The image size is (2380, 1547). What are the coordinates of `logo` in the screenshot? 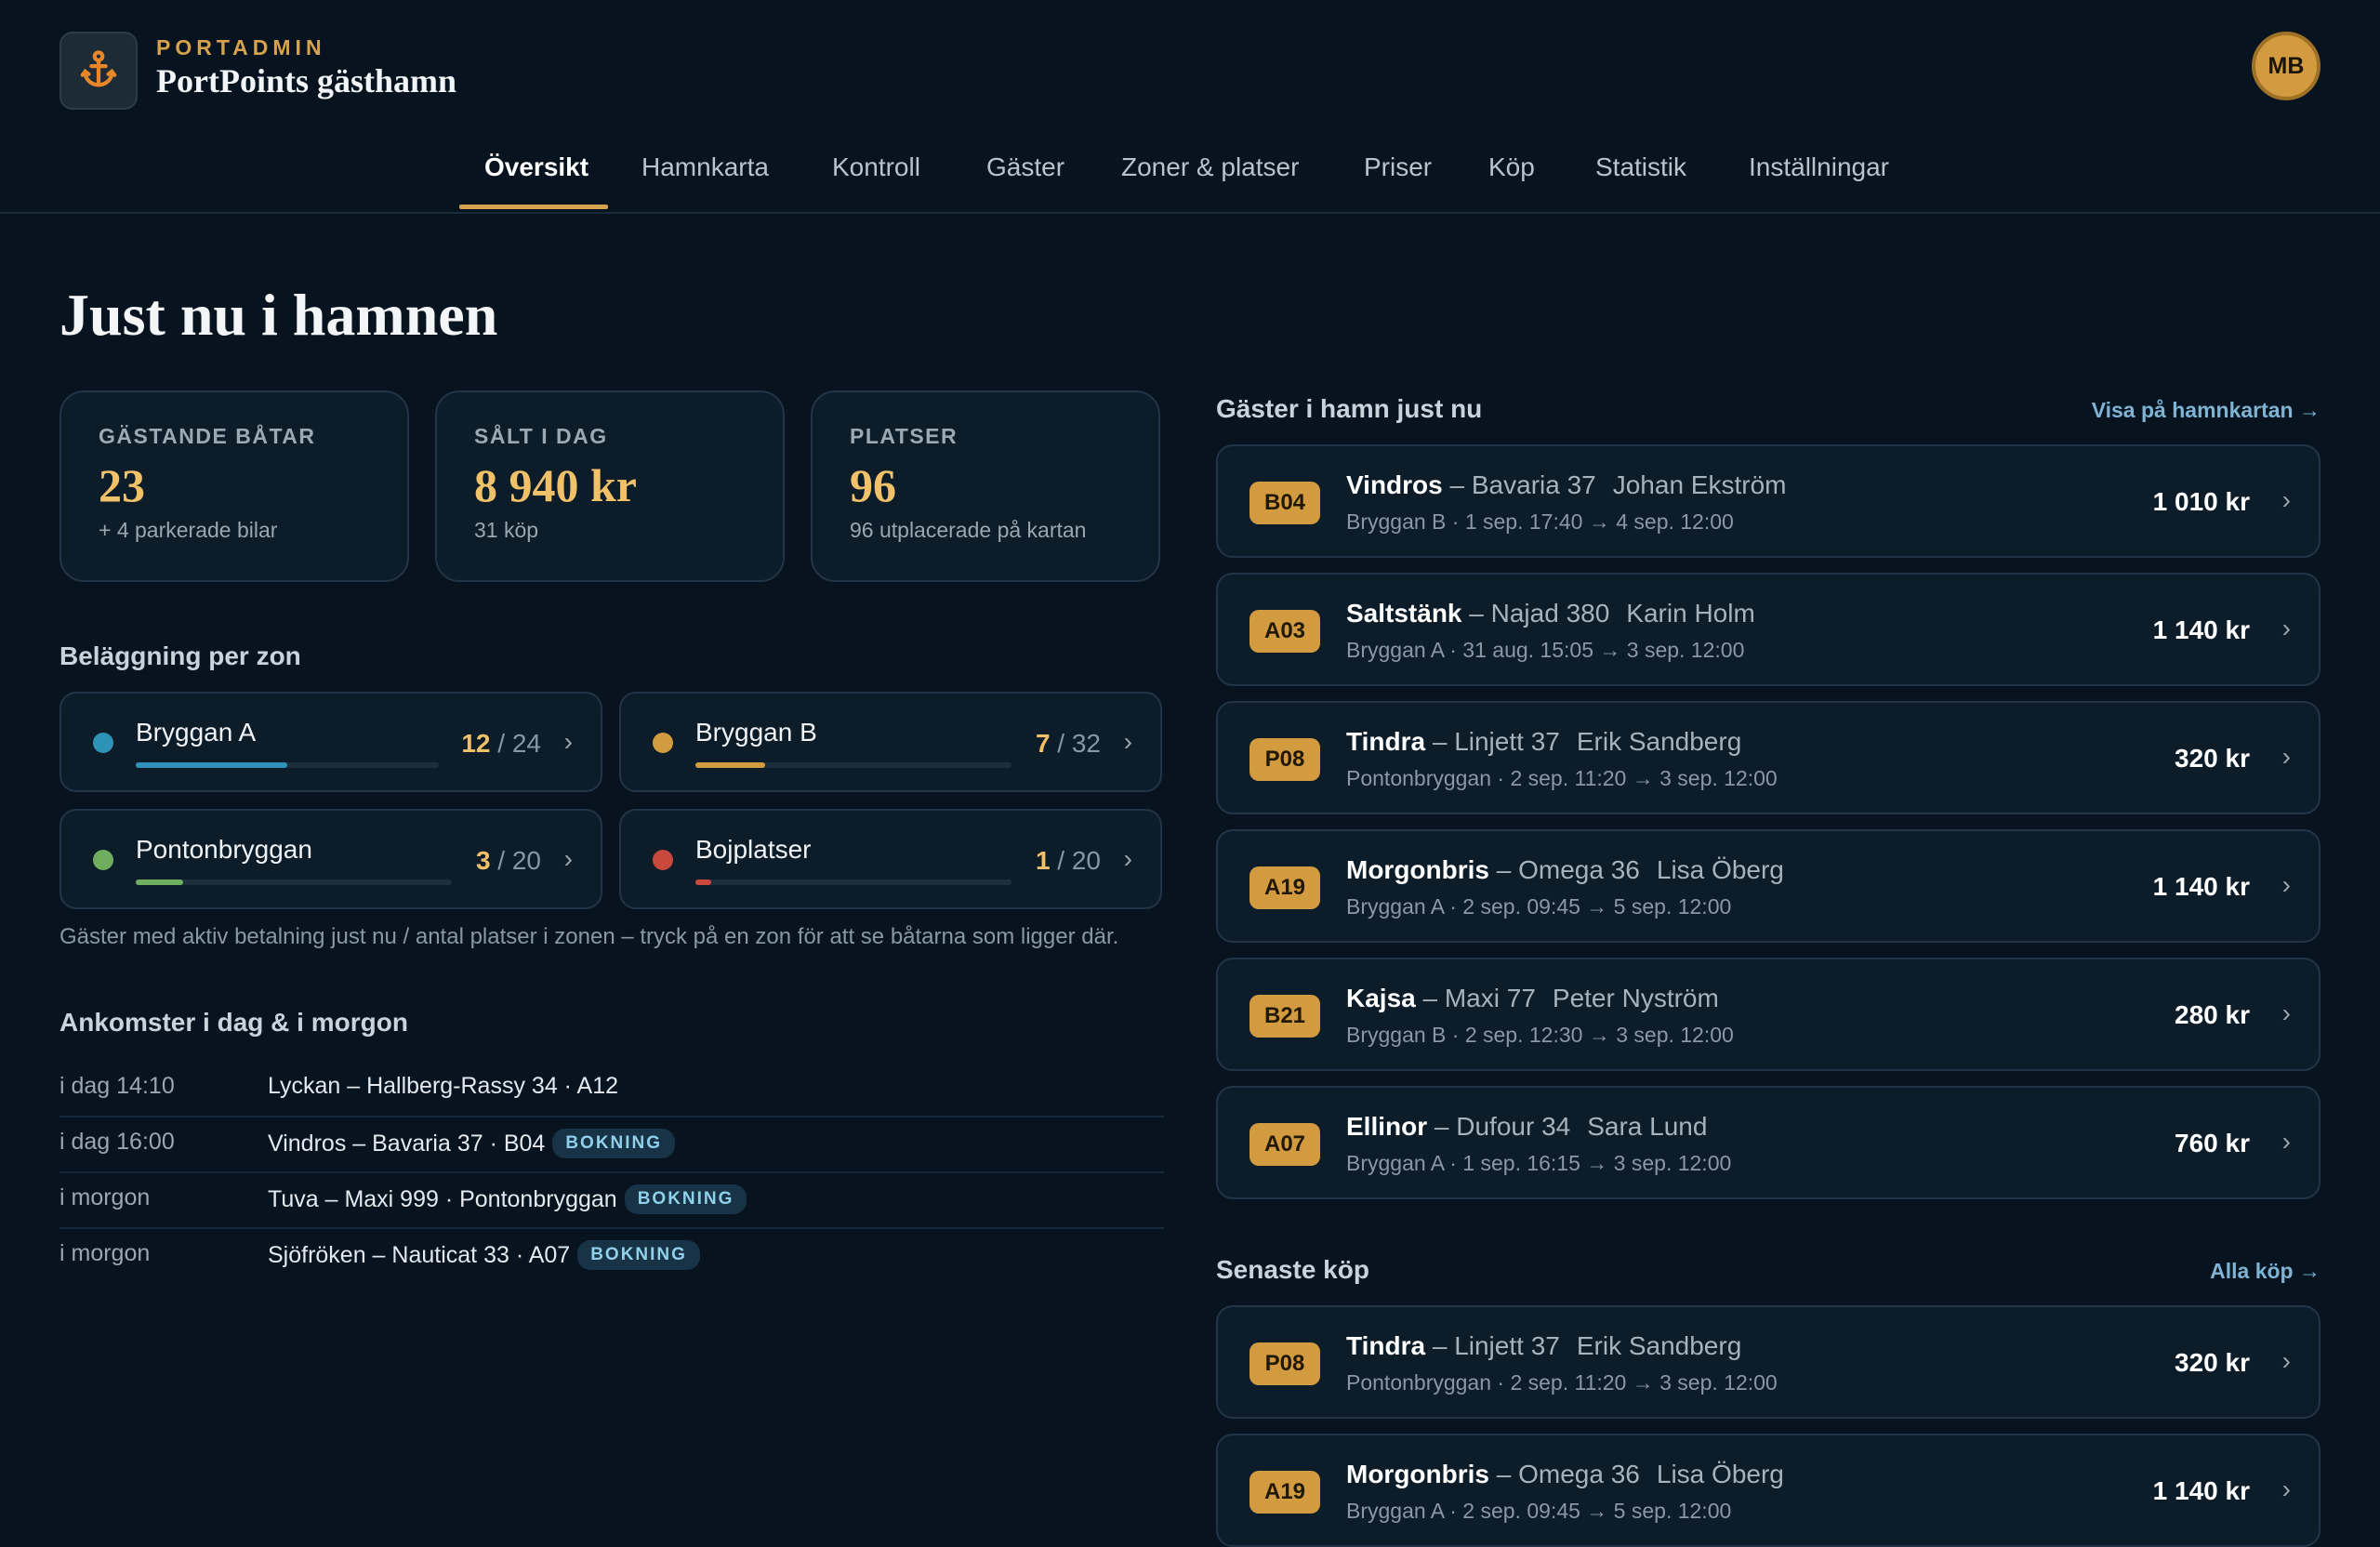 It's located at (99, 71).